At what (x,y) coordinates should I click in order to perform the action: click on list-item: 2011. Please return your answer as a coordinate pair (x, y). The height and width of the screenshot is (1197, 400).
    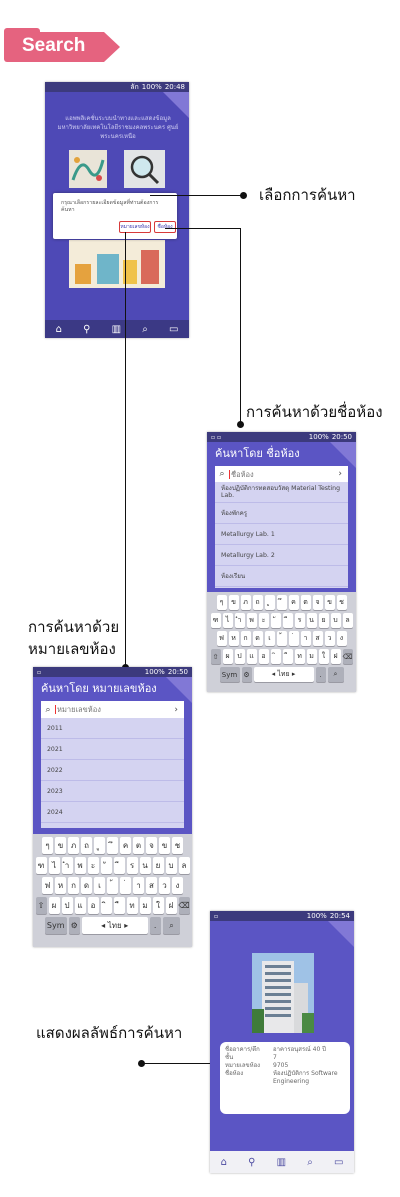
    Looking at the image, I should click on (112, 728).